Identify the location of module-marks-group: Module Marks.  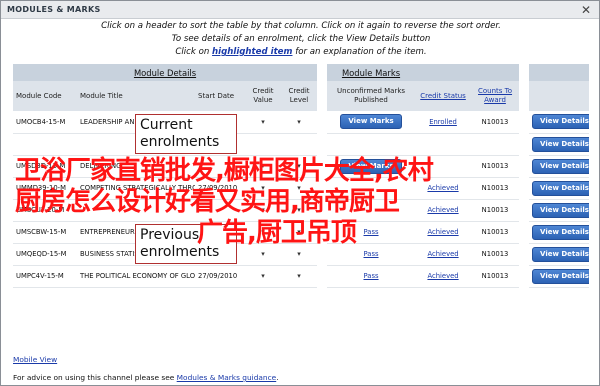
(371, 72).